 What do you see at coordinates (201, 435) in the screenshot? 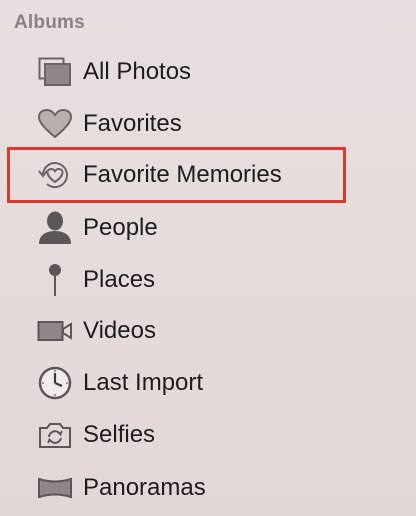
I see `sidebar-item-selfies: Selfies` at bounding box center [201, 435].